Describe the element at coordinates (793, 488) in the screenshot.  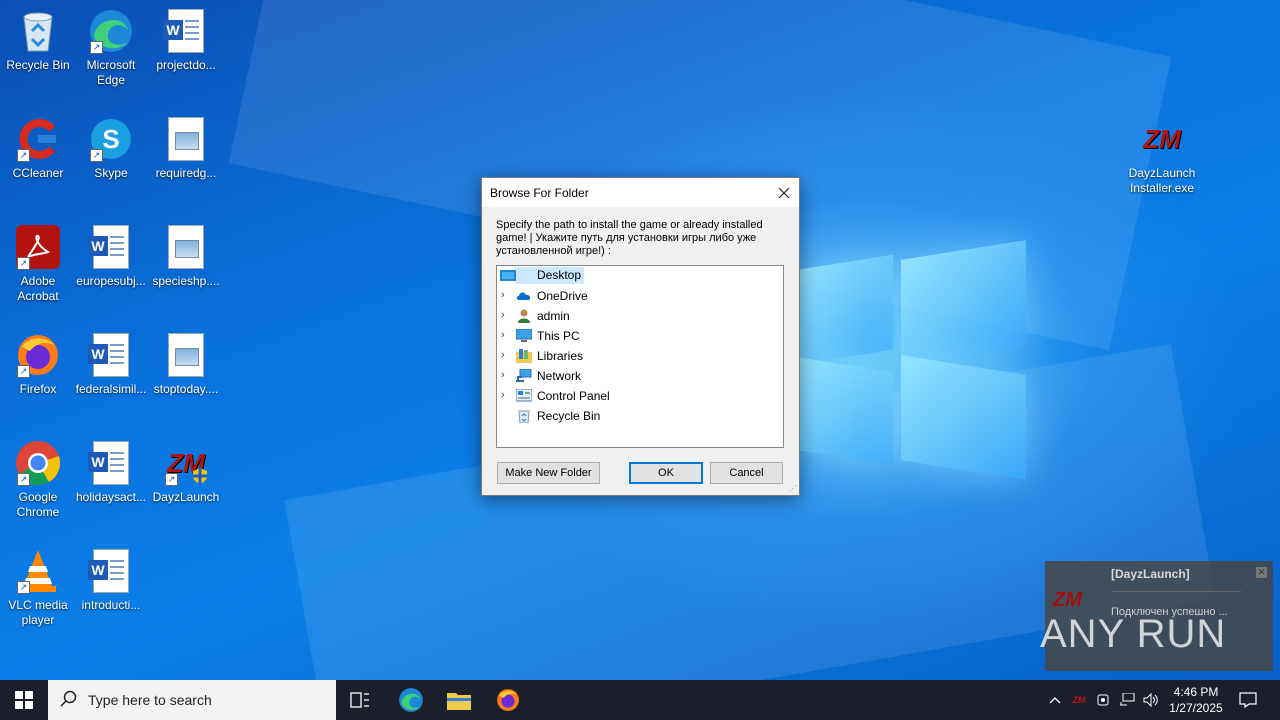
I see `resize-grip-icon: ⋰` at that location.